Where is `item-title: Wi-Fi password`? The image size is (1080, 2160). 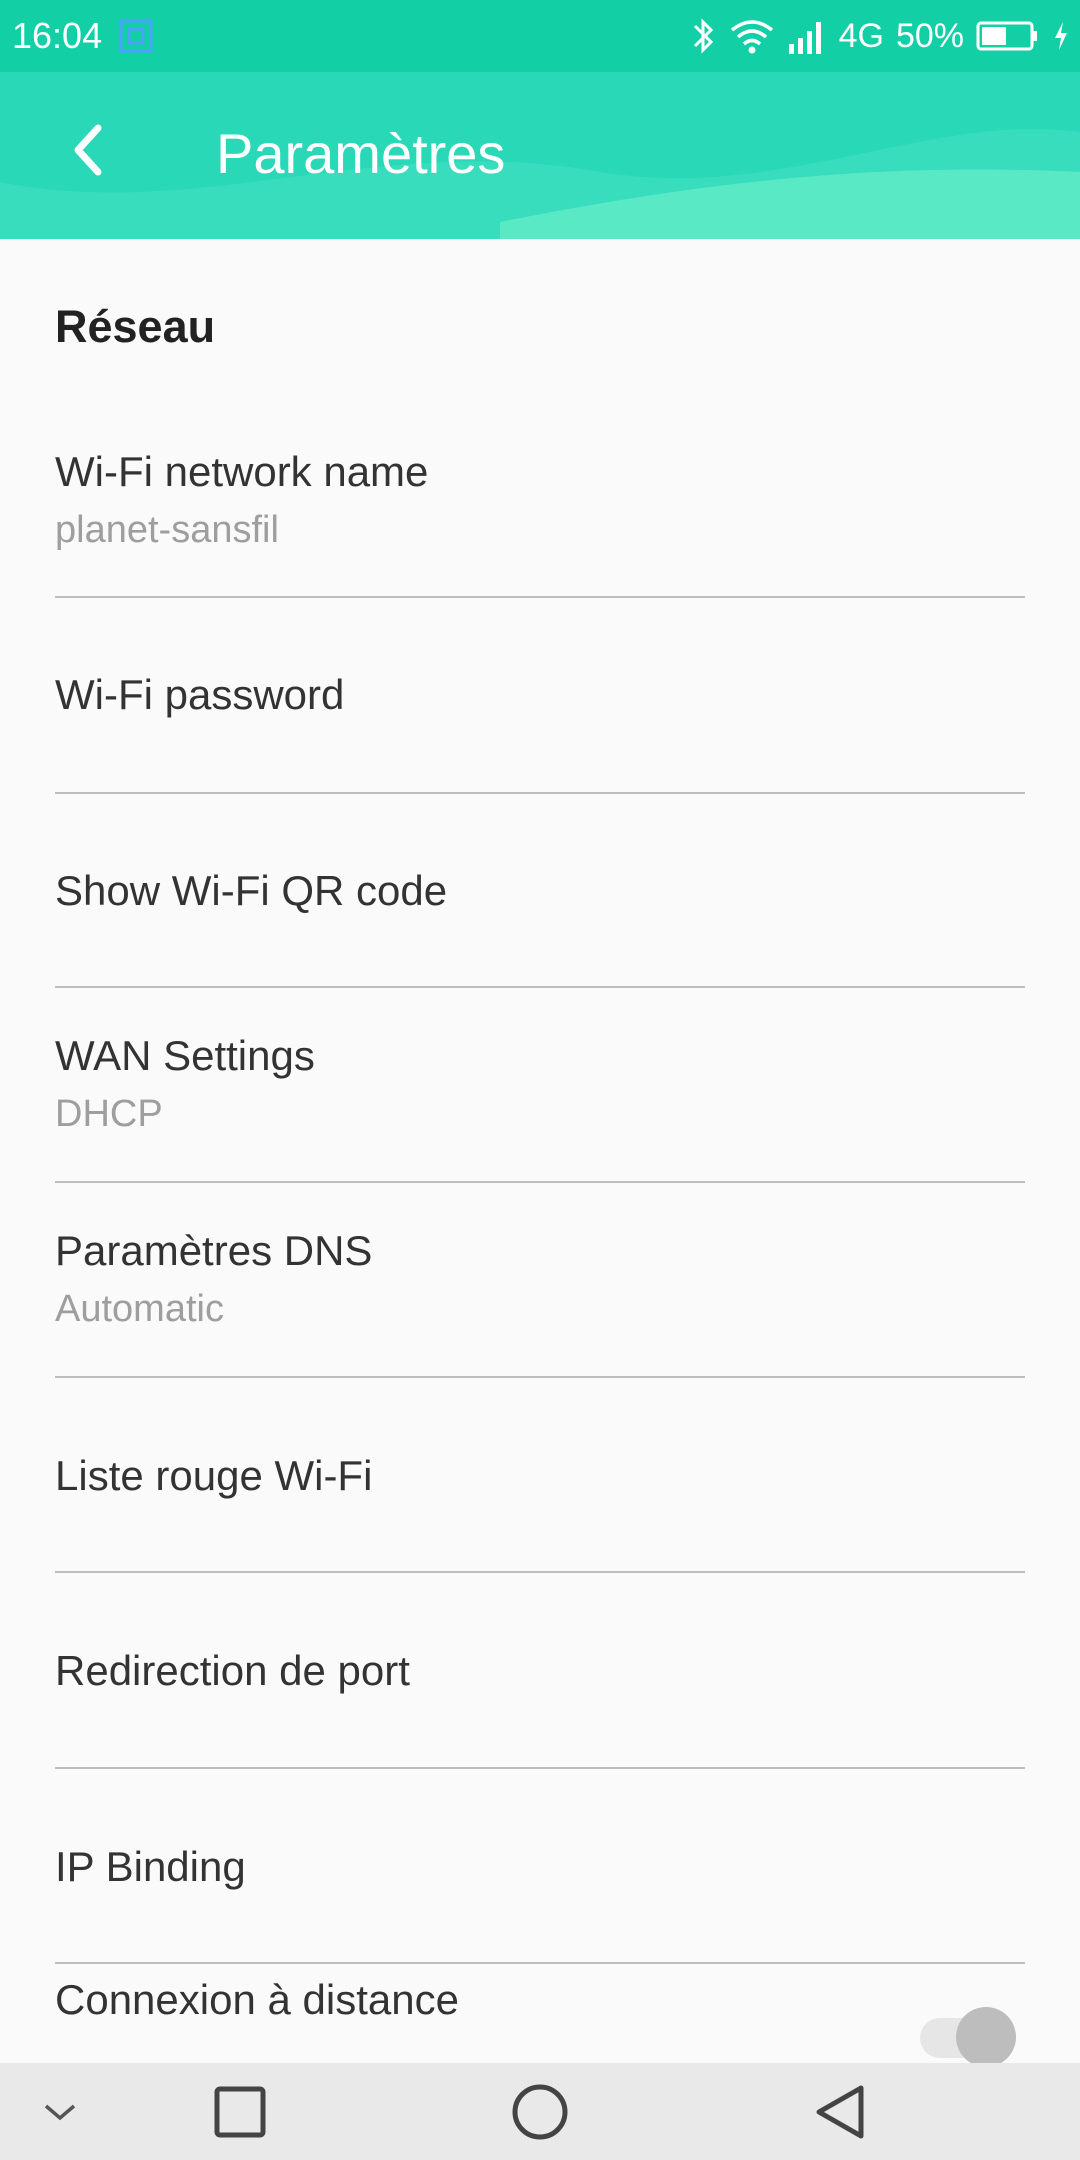
item-title: Wi-Fi password is located at coordinates (200, 694).